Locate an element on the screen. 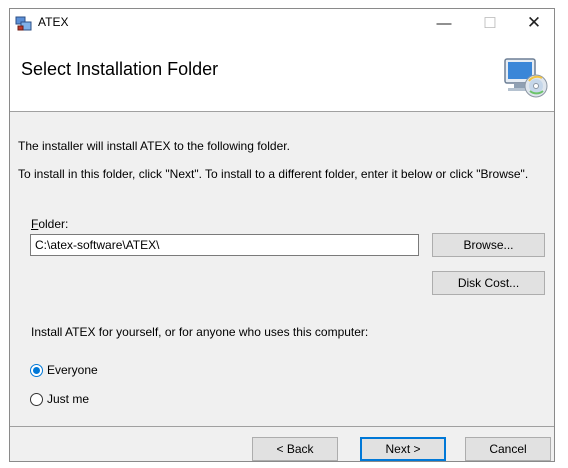 The image size is (568, 468). folder-label-text: older: is located at coordinates (53, 224).